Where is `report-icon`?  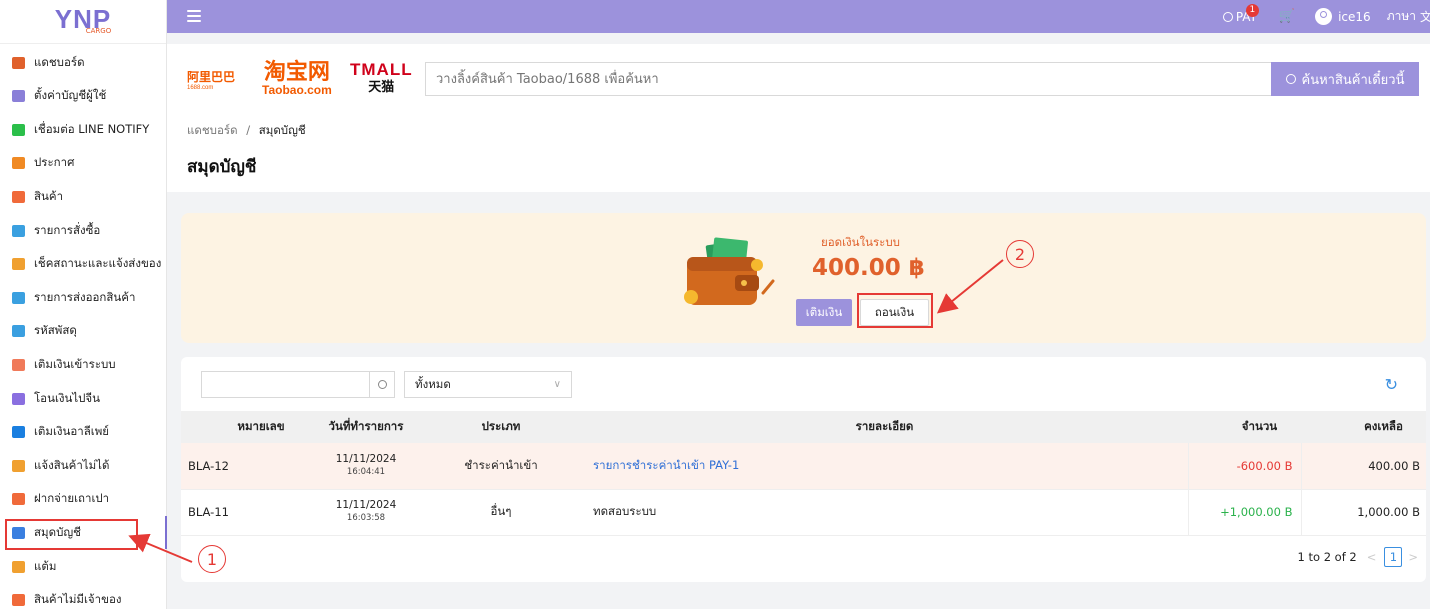 report-icon is located at coordinates (18, 465).